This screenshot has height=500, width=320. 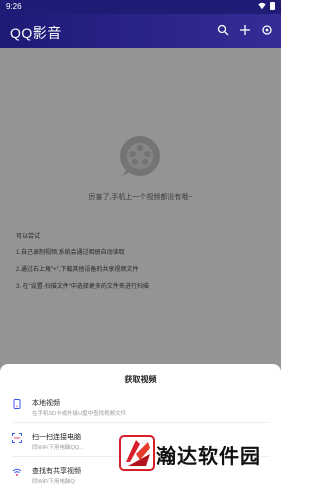 What do you see at coordinates (272, 6) in the screenshot?
I see `battery-icon` at bounding box center [272, 6].